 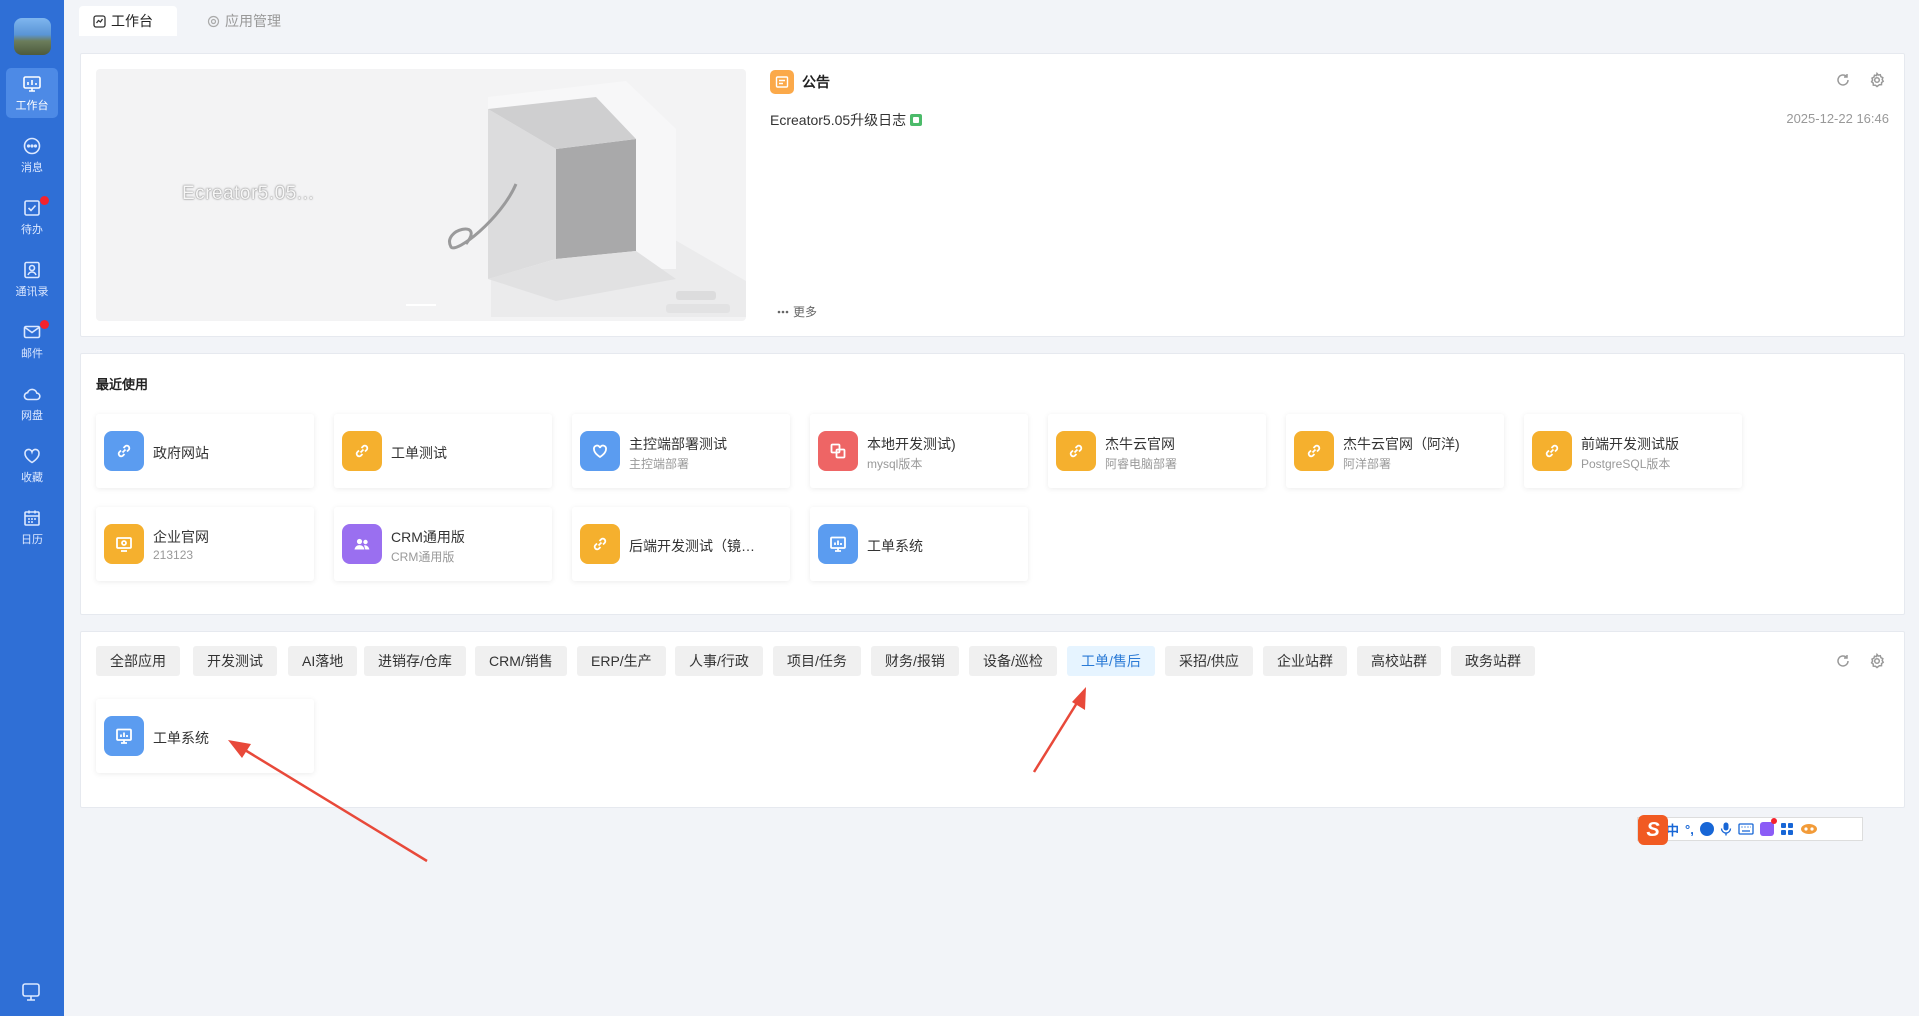 I want to click on sidebar-item-label: 日历, so click(x=32, y=540).